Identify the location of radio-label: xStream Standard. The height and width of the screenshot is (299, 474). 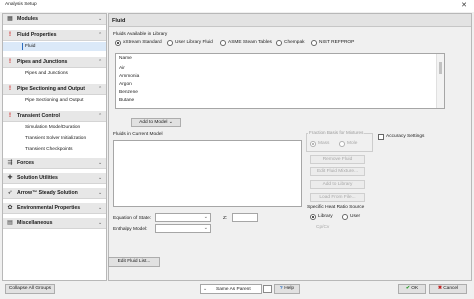
(142, 42).